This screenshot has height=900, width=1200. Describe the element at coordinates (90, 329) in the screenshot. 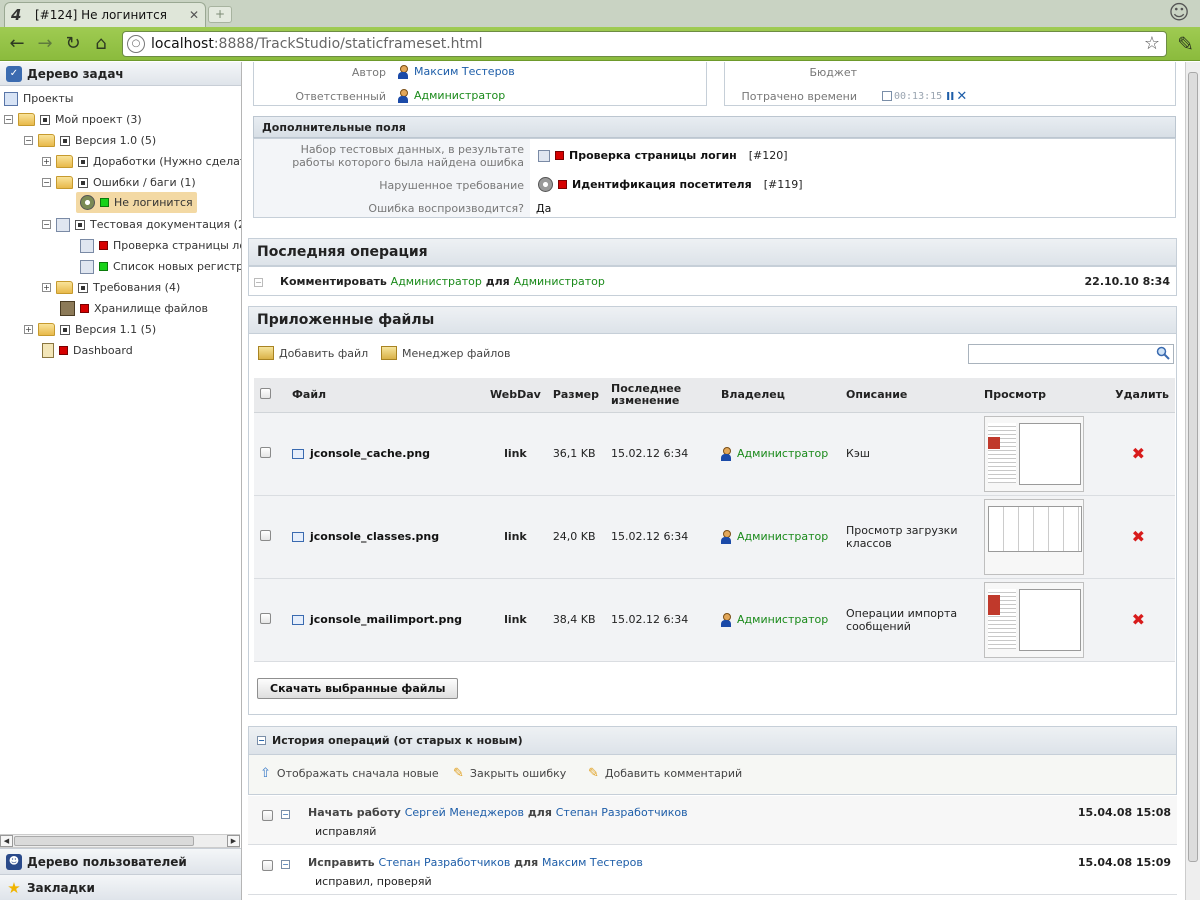

I see `tree-item-version-1-1: + Версия 1.1 (5)` at that location.